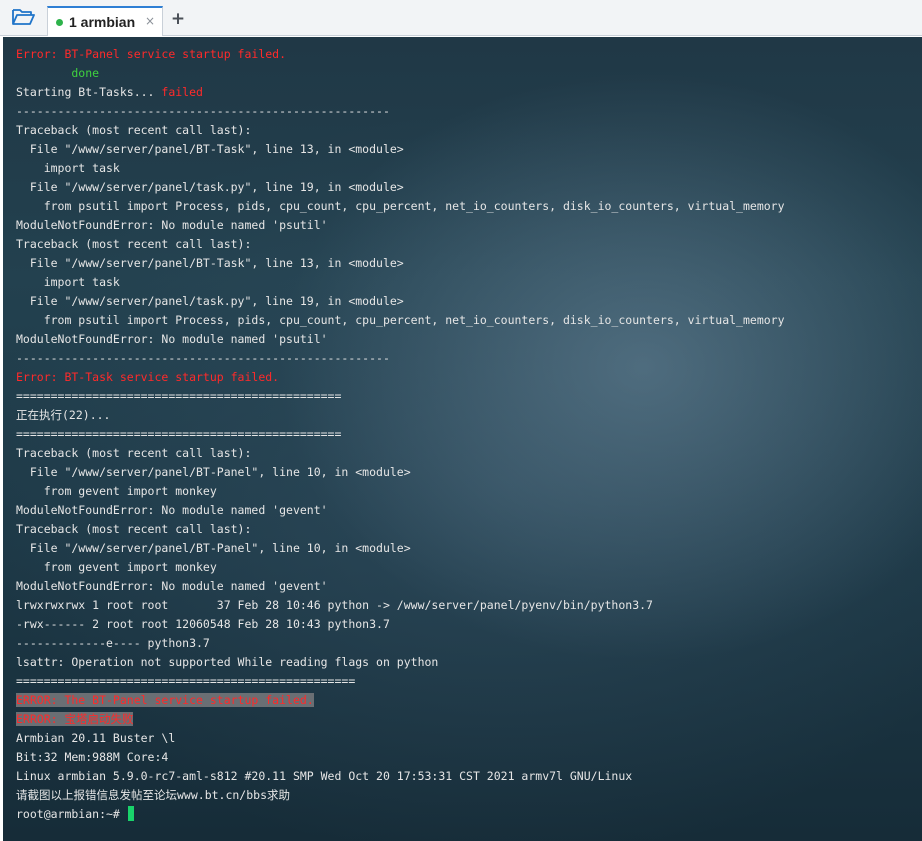  Describe the element at coordinates (71, 814) in the screenshot. I see `shell-prompt: root@armbian:~#` at that location.